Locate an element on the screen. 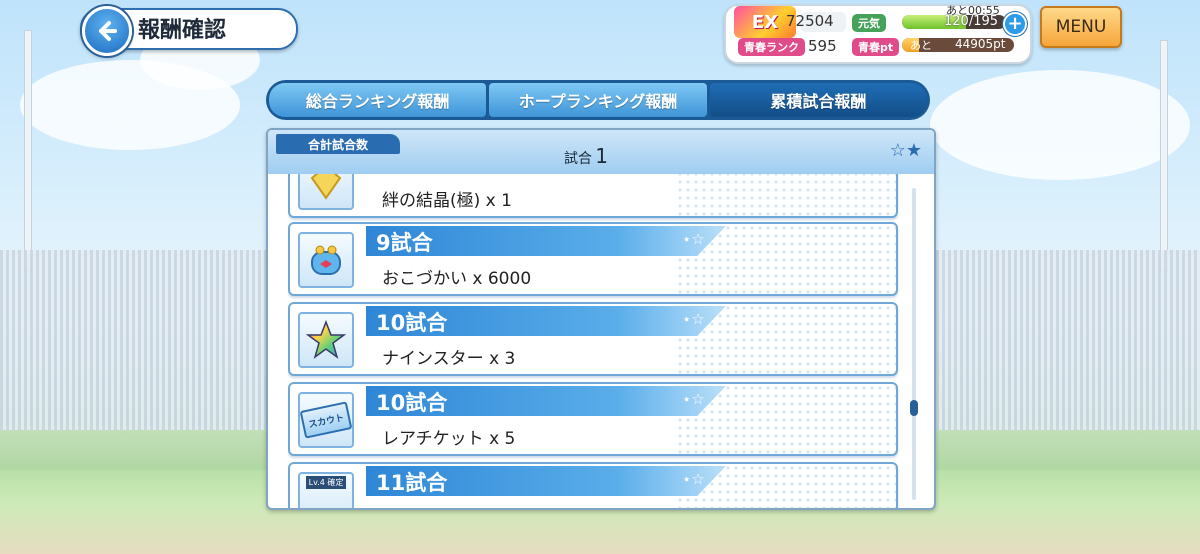 This screenshot has height=554, width=1200. scout-ticket-icon: スカウト is located at coordinates (326, 420).